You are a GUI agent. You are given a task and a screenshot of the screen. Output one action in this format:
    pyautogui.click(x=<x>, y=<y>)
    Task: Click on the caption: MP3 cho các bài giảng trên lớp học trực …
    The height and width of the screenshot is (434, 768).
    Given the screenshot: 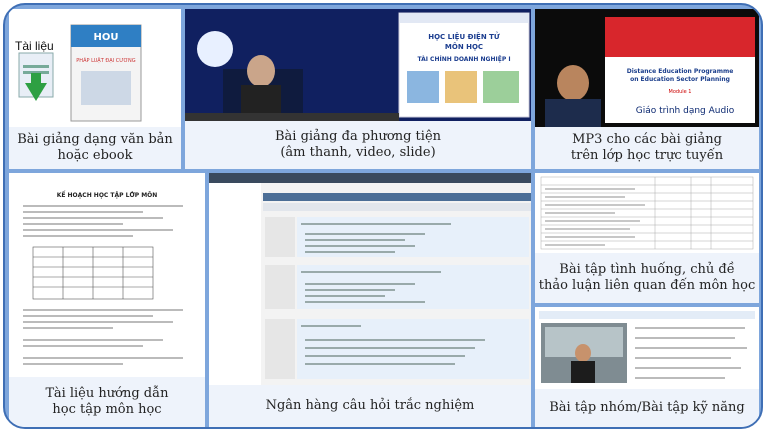 What is the action you would take?
    pyautogui.click(x=647, y=148)
    